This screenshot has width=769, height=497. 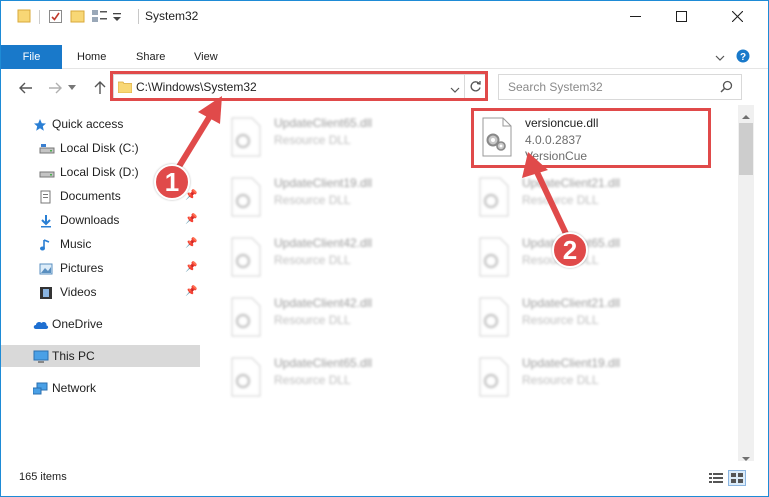 What do you see at coordinates (172, 182) in the screenshot?
I see `step-badge-1: 1` at bounding box center [172, 182].